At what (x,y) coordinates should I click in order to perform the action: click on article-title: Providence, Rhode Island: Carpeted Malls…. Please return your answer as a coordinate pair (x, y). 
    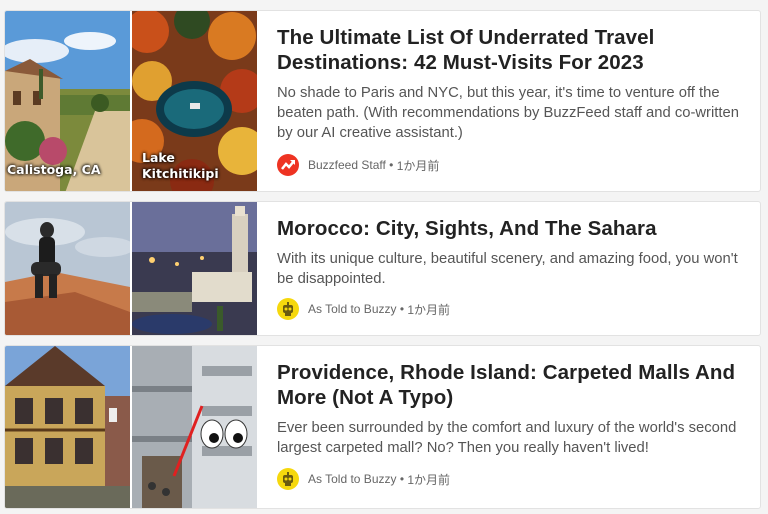
    Looking at the image, I should click on (508, 385).